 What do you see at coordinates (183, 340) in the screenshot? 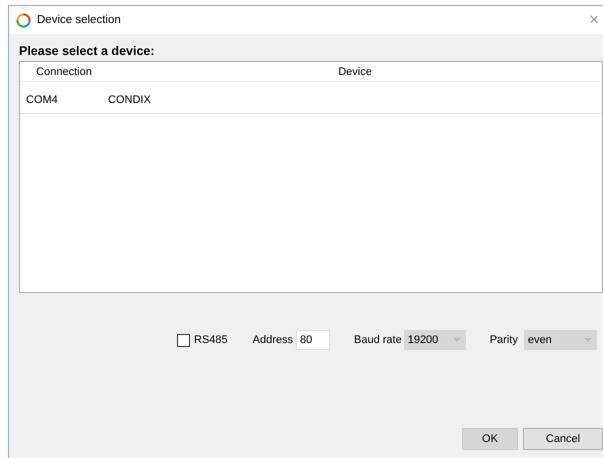
I see `checkbox` at bounding box center [183, 340].